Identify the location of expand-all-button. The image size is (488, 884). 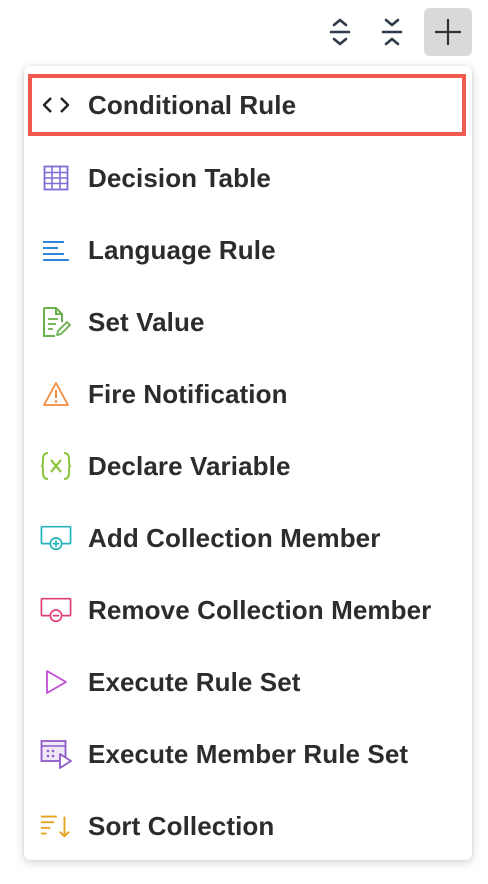
(340, 32).